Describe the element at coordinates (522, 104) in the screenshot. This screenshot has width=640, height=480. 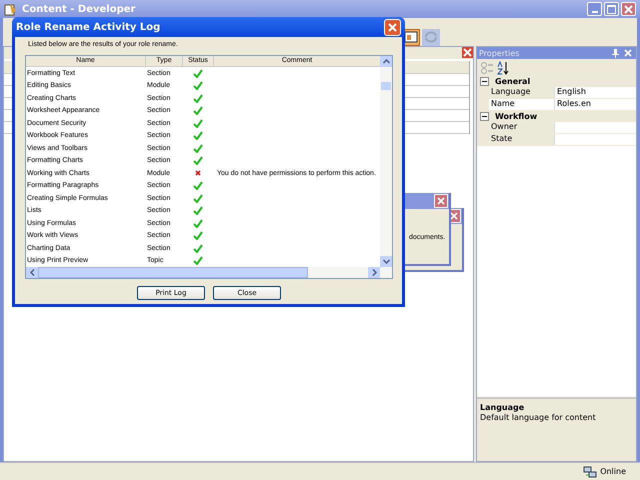
I see `property-name: Name` at that location.